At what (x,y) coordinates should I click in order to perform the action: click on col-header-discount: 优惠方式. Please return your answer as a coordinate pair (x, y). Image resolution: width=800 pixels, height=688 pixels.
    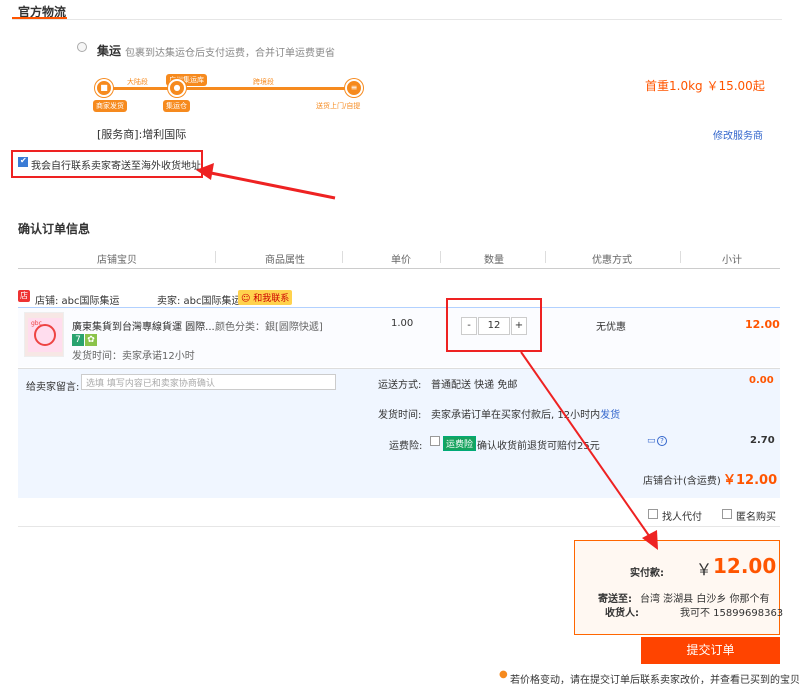
    Looking at the image, I should click on (612, 260).